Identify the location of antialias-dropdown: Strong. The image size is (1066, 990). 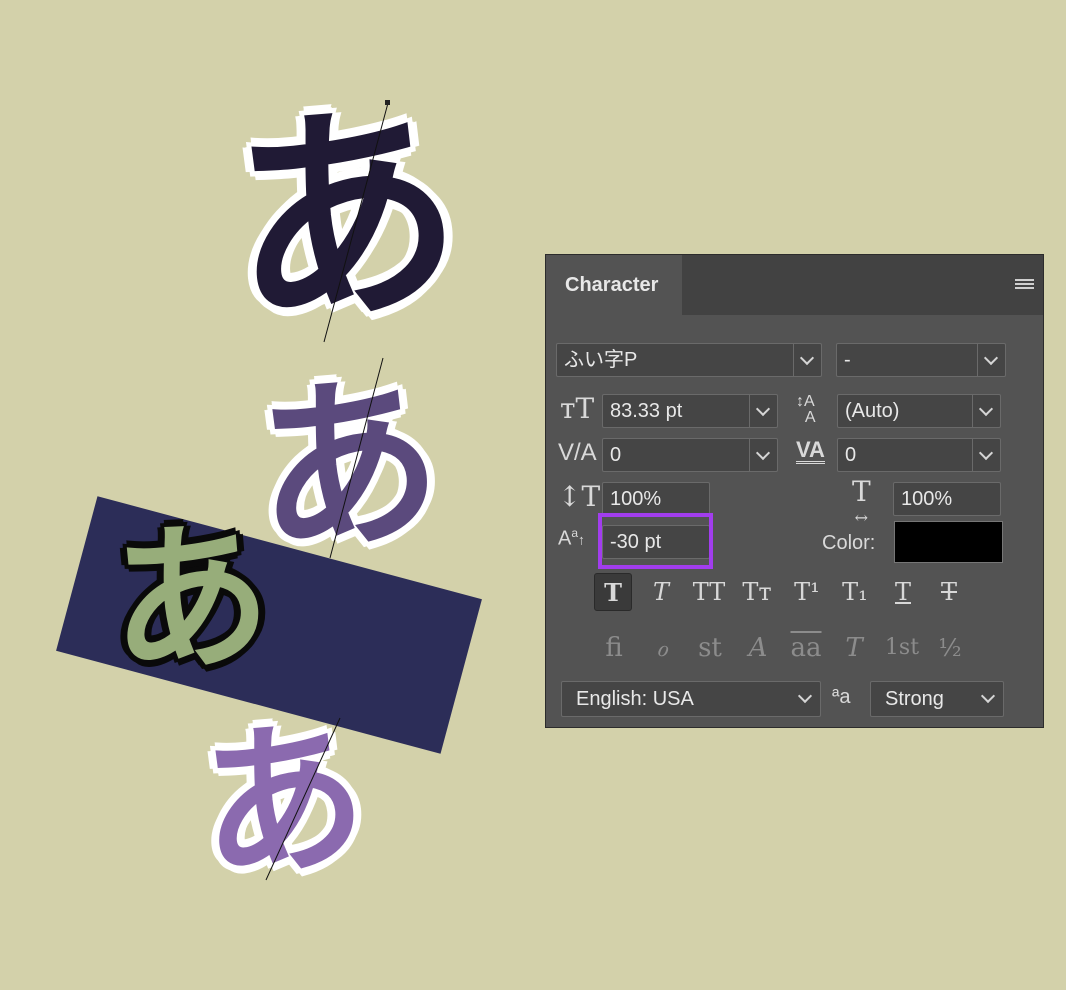
(937, 699).